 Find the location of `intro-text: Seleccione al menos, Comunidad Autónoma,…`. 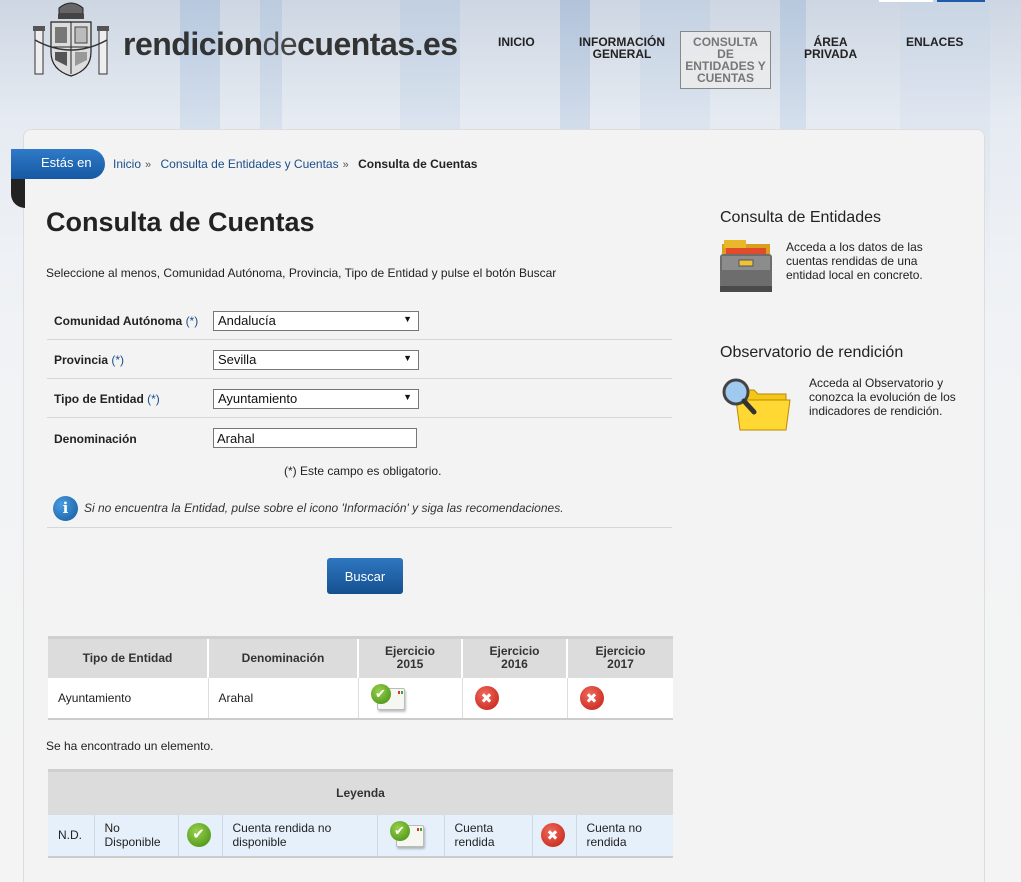

intro-text: Seleccione al menos, Comunidad Autónoma,… is located at coordinates (301, 273).